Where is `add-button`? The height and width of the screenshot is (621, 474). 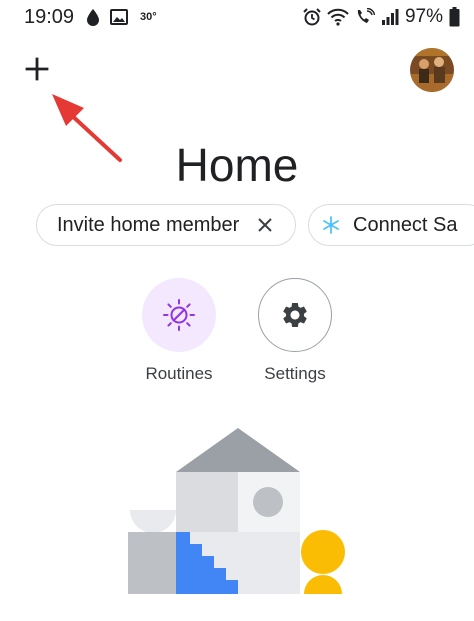
add-button is located at coordinates (37, 69).